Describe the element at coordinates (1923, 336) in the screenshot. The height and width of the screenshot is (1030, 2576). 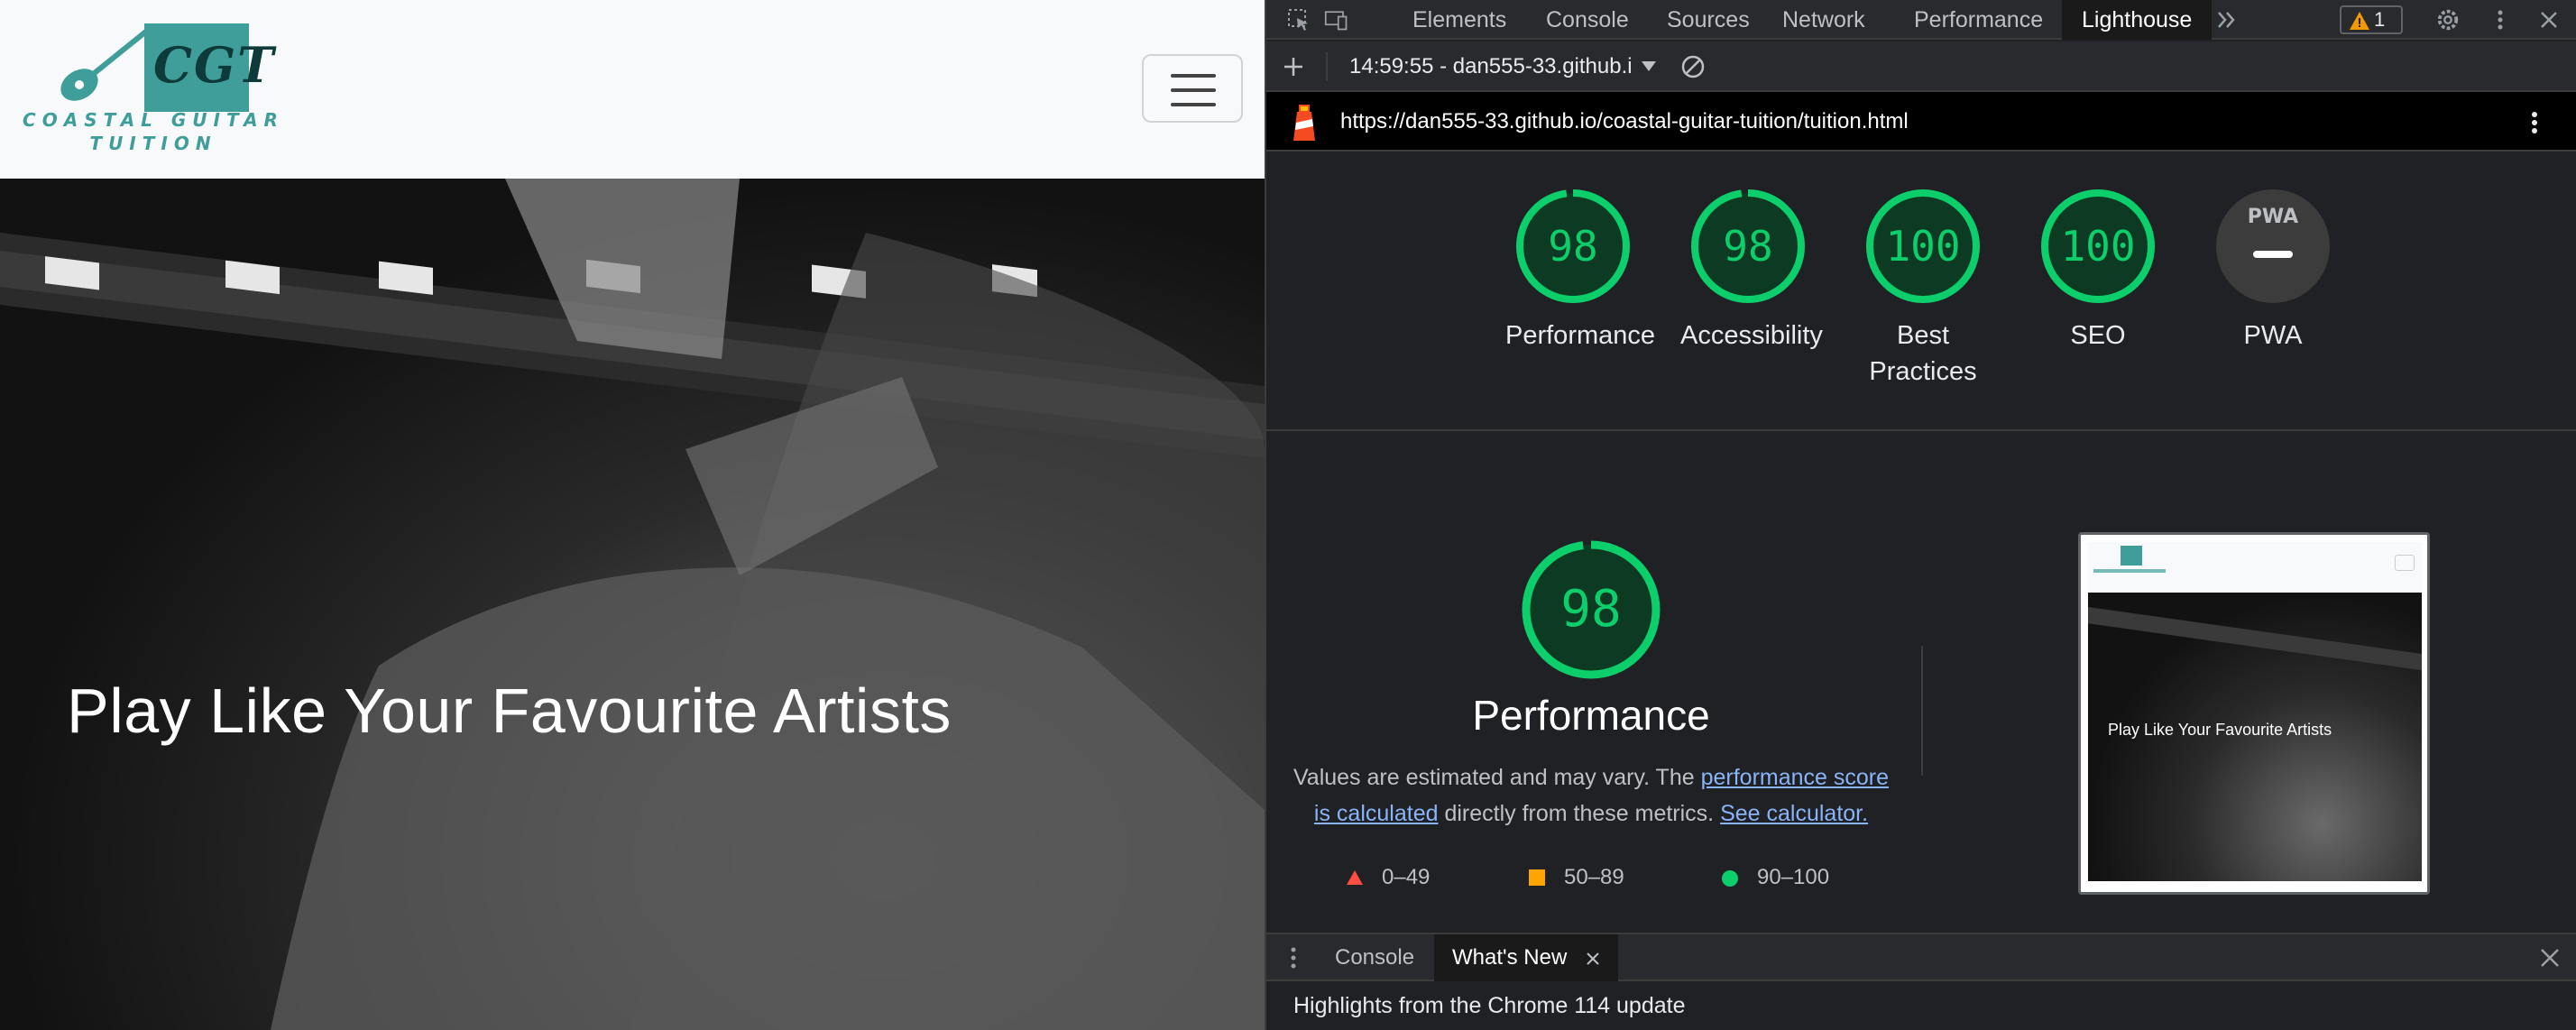
I see `gauge-label-line-1: Best` at that location.